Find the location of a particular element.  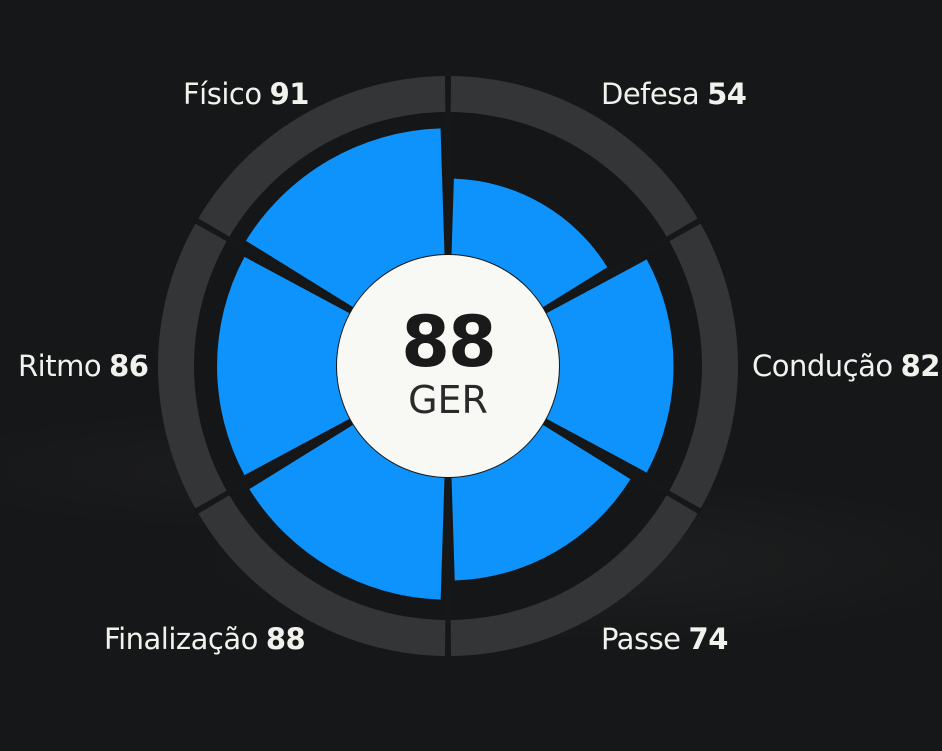

overall-rating-value: 88 is located at coordinates (448, 342).